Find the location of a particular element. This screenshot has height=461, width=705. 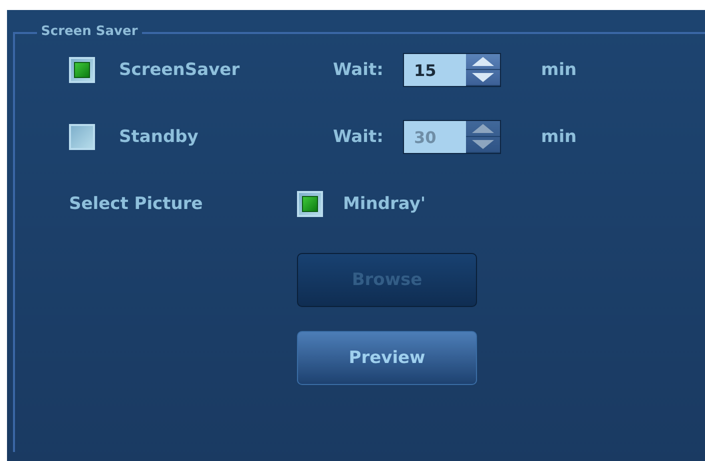

preview-button: Preview is located at coordinates (387, 358).